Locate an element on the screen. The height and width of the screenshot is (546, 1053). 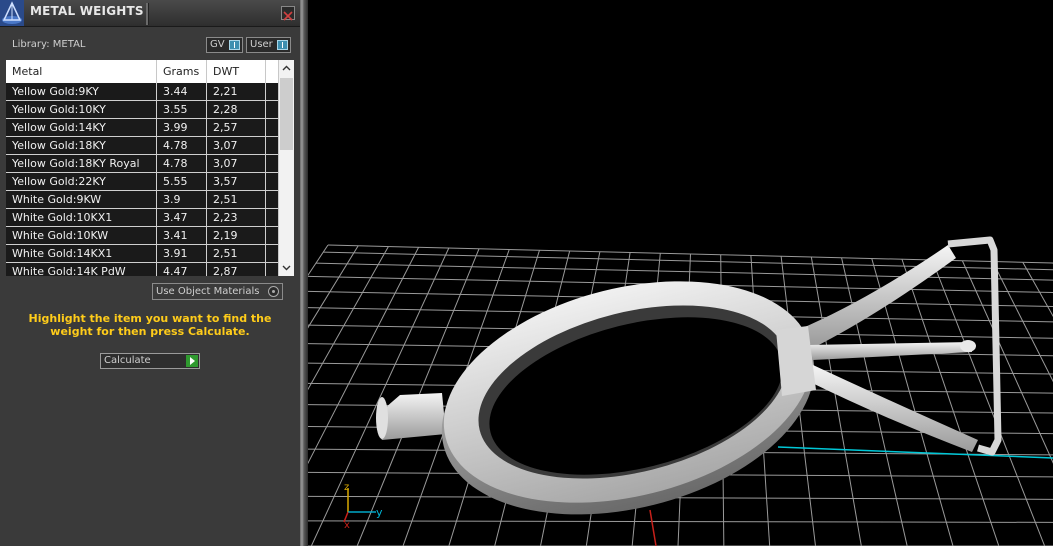
prong-upper is located at coordinates (877, 296).